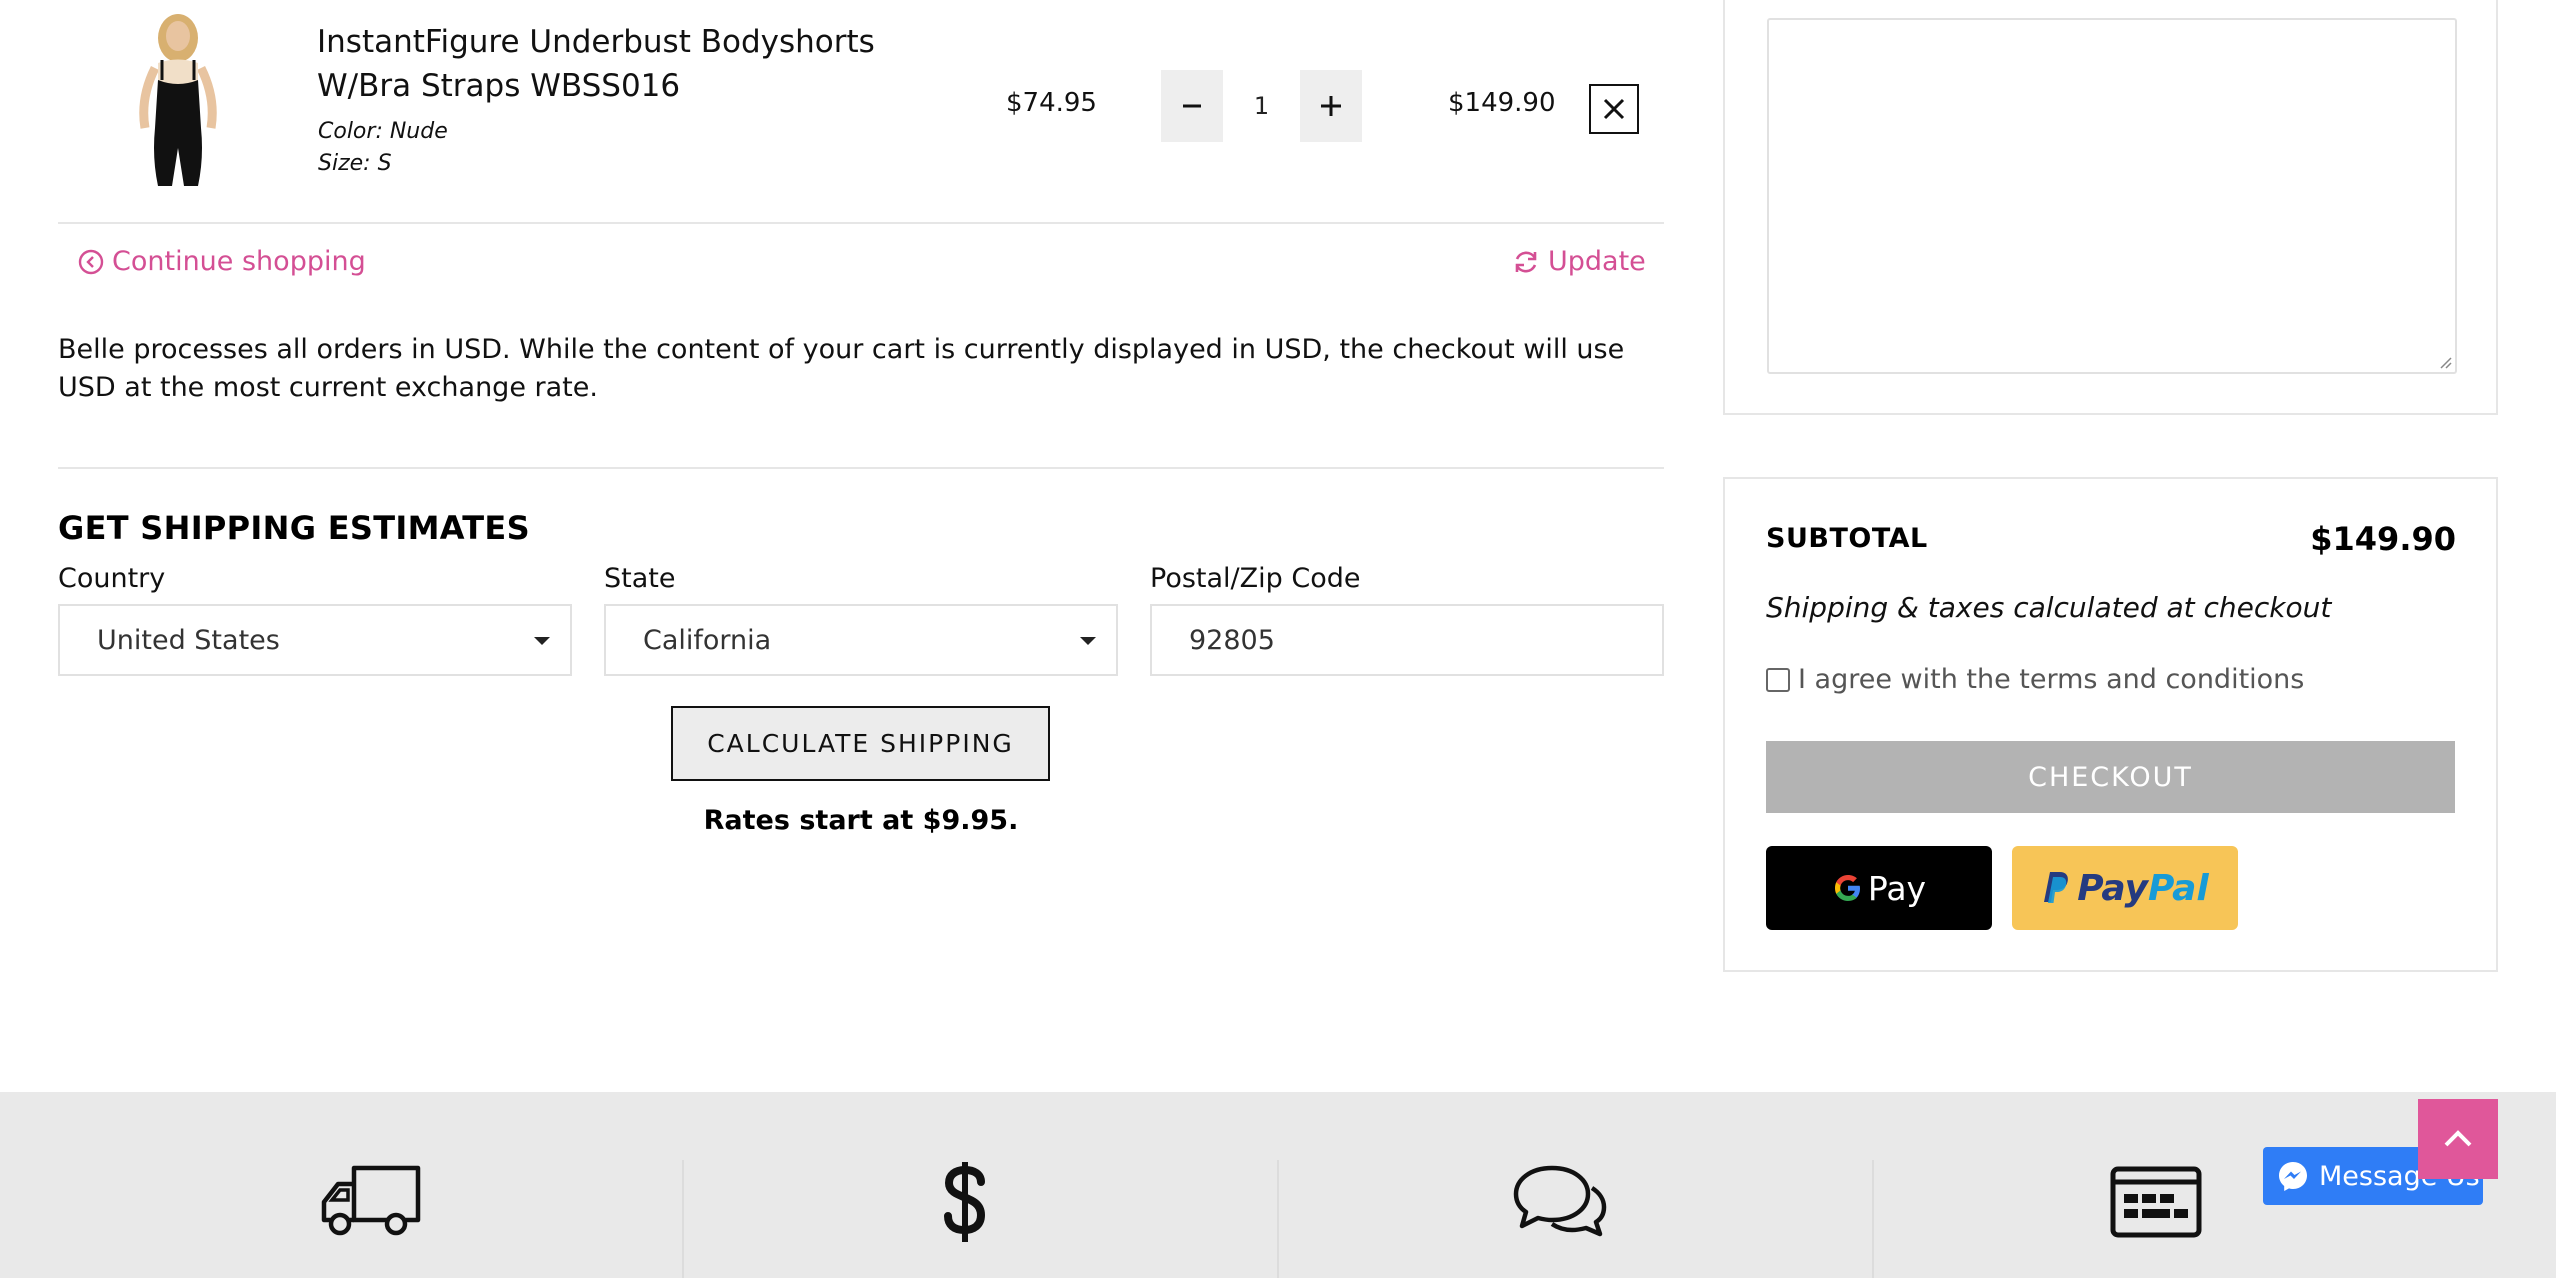 The height and width of the screenshot is (1278, 2556). What do you see at coordinates (2293, 1176) in the screenshot?
I see `messenger-icon` at bounding box center [2293, 1176].